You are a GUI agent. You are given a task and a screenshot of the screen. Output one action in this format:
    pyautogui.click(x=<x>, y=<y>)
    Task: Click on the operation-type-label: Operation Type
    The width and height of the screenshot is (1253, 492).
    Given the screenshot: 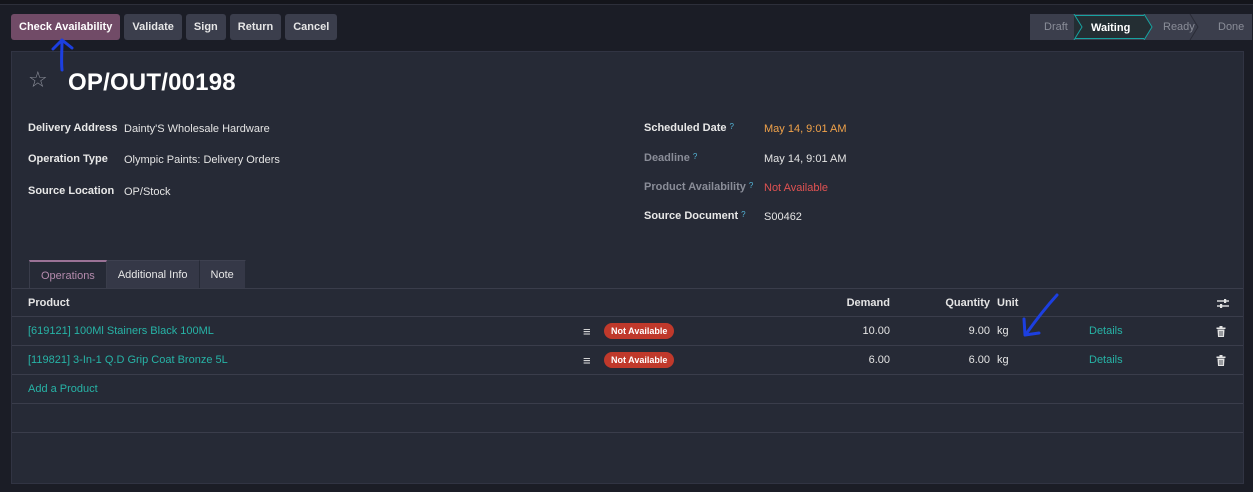 What is the action you would take?
    pyautogui.click(x=68, y=159)
    